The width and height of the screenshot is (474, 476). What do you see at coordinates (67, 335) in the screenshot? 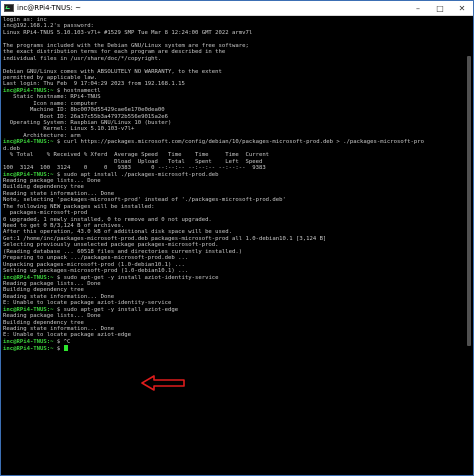
I see `terminal-text: E: Unable to locate package aziot-edge` at bounding box center [67, 335].